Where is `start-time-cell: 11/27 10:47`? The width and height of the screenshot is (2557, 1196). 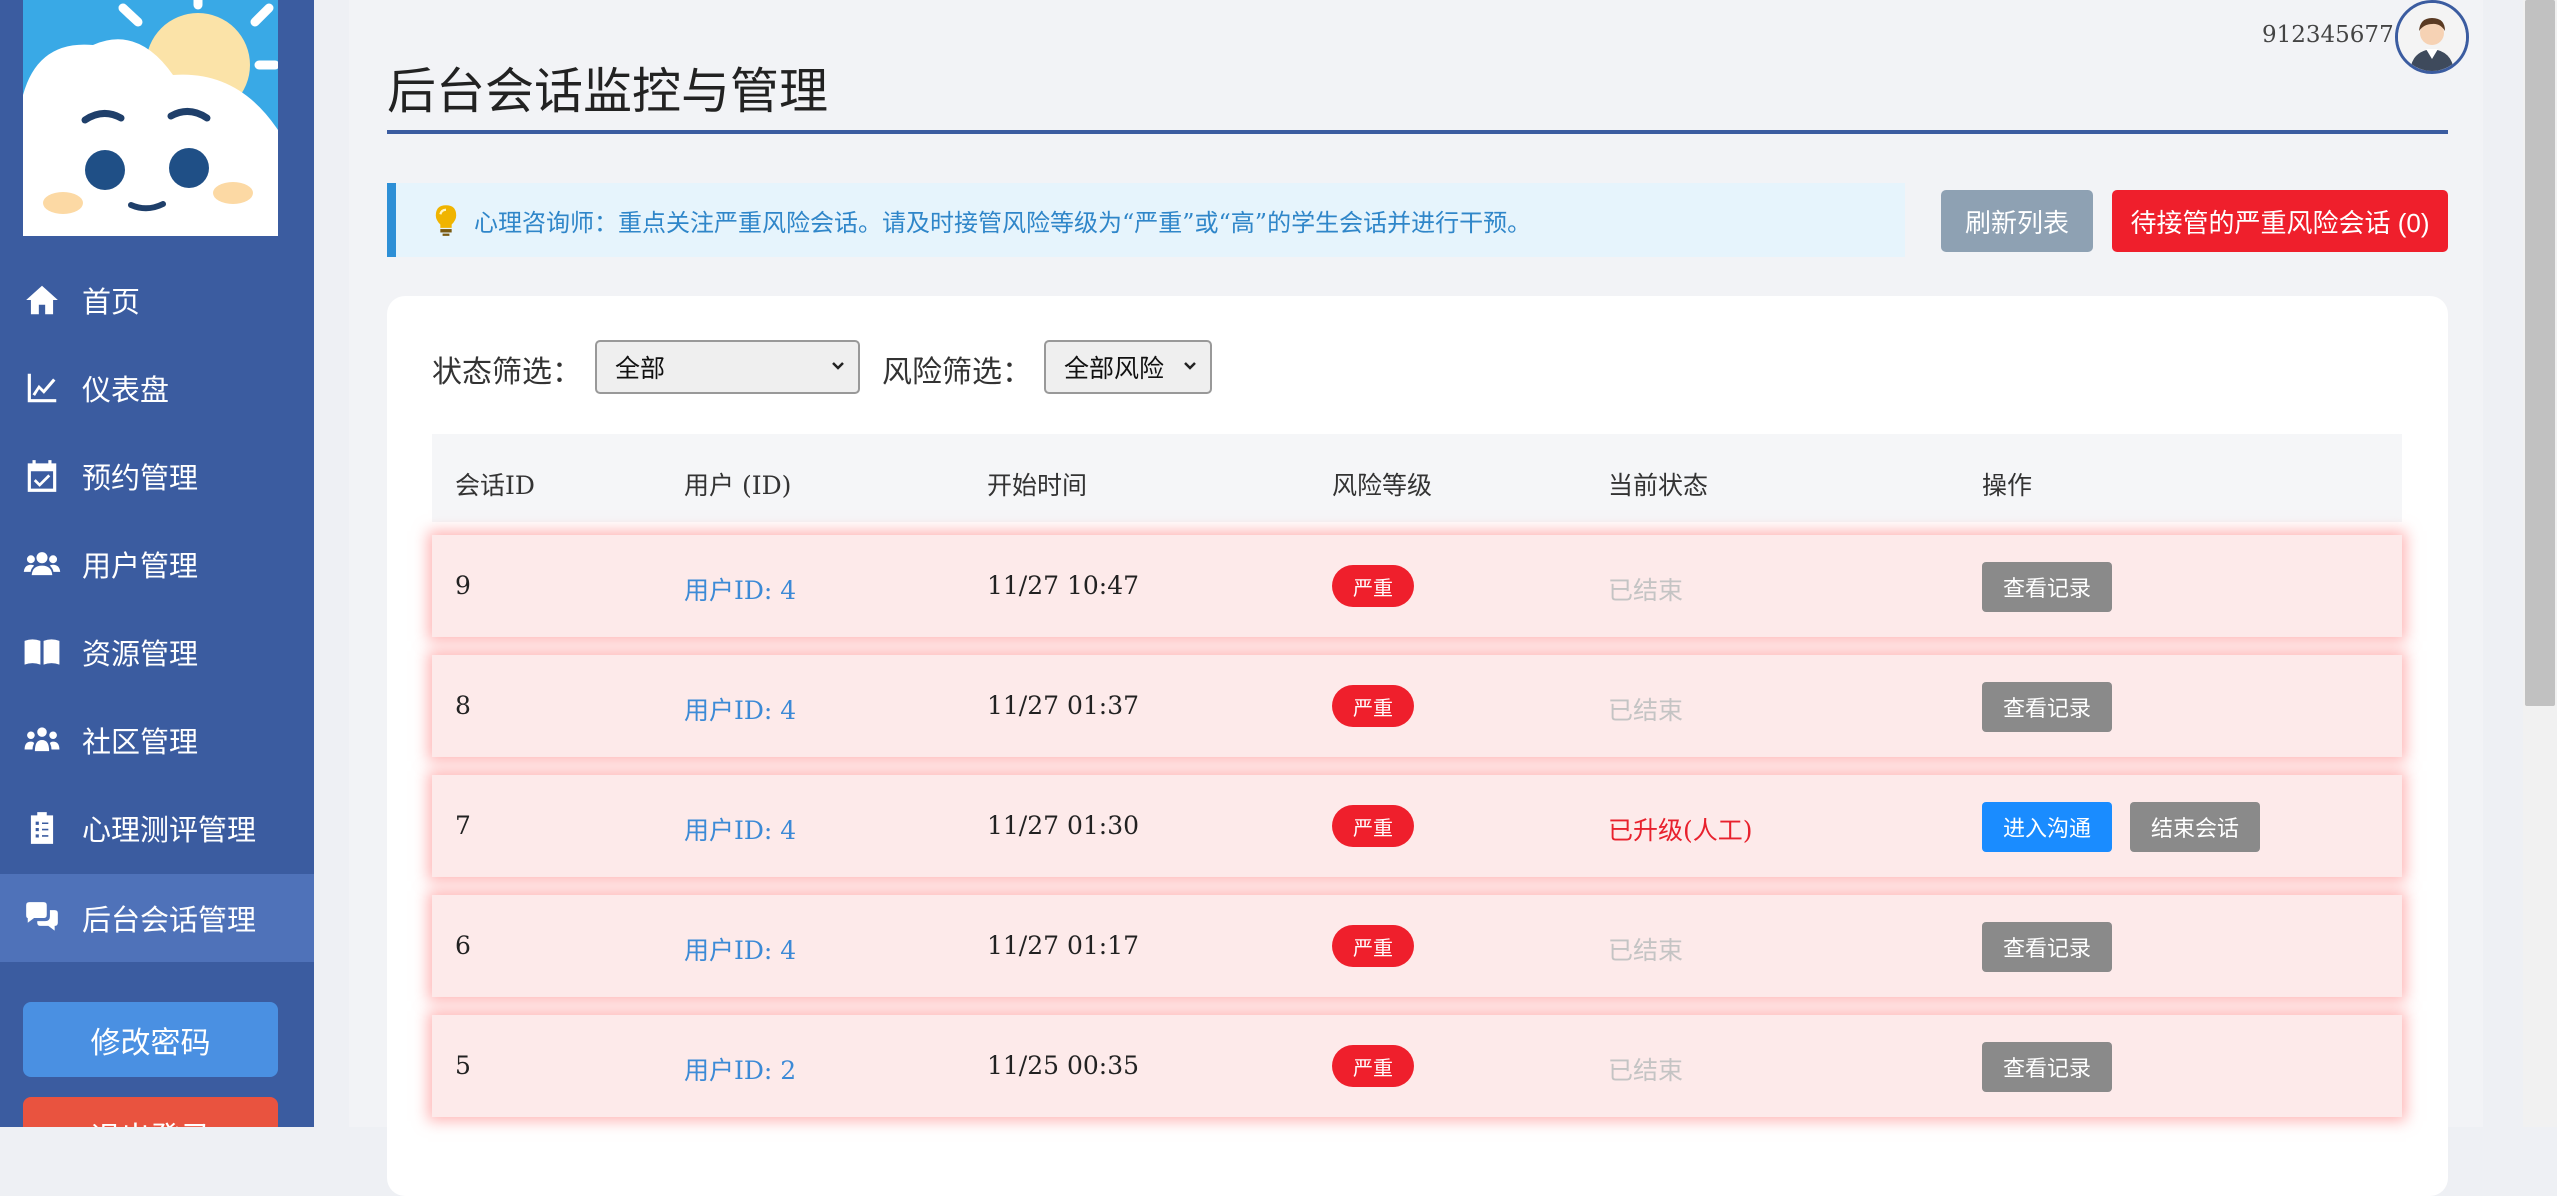
start-time-cell: 11/27 10:47 is located at coordinates (1063, 585).